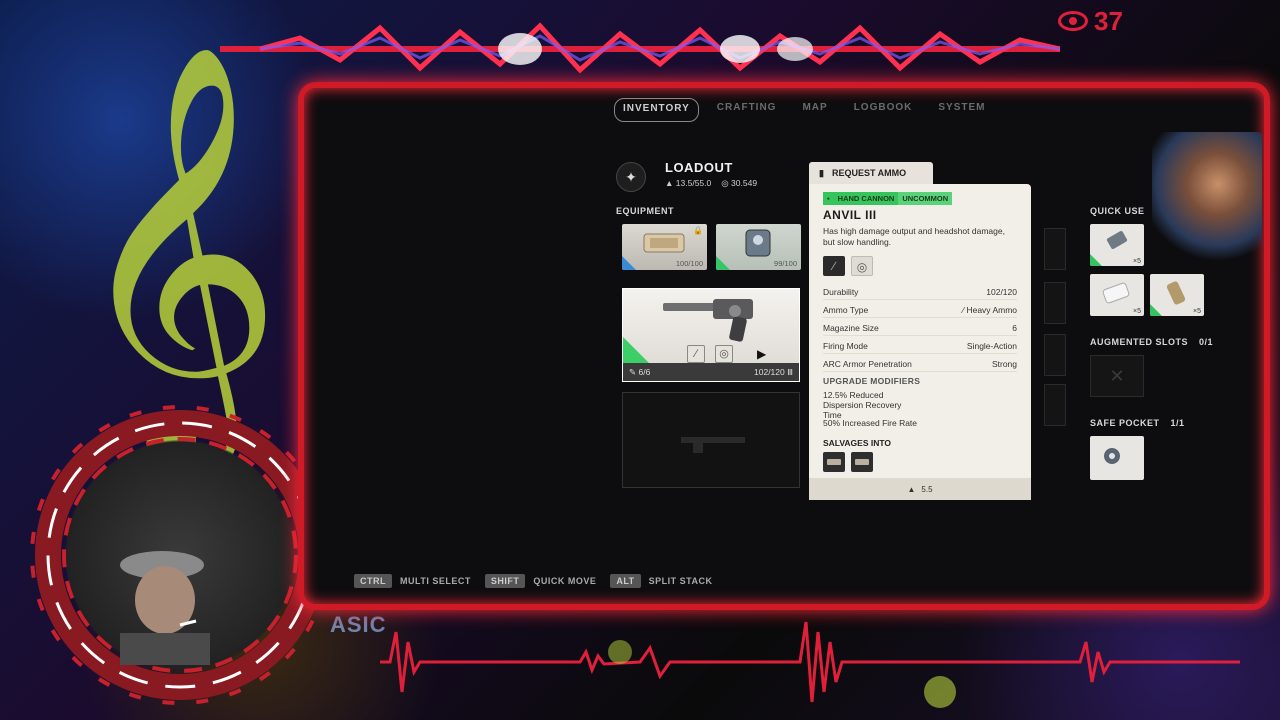 This screenshot has width=1280, height=720. Describe the element at coordinates (920, 364) in the screenshot. I see `stat-armor-penetration: ARC Armor Penetration Strong` at that location.